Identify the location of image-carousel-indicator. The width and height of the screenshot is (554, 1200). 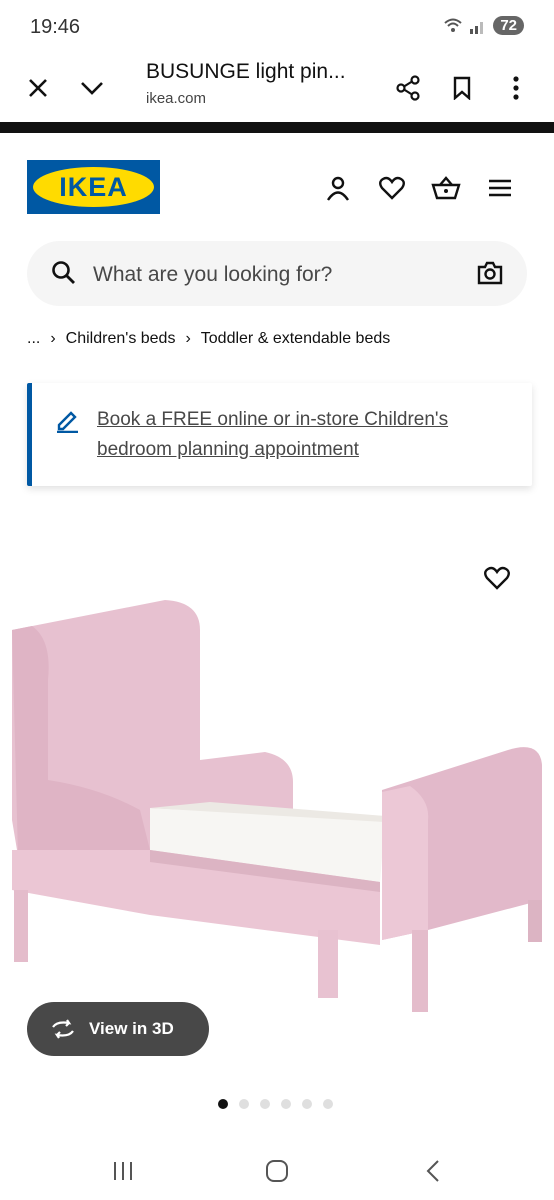
(275, 1104).